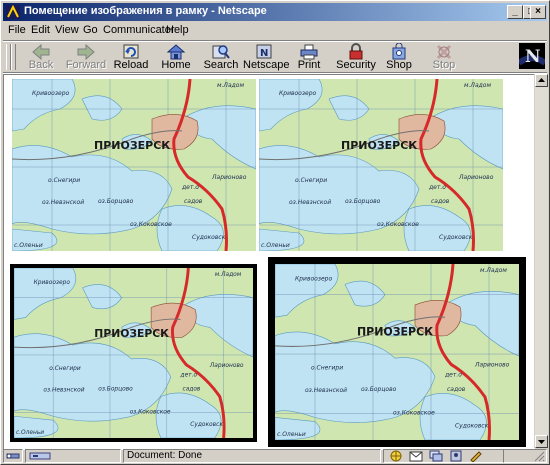 This screenshot has height=465, width=550. I want to click on forward-label: Forward, so click(86, 65).